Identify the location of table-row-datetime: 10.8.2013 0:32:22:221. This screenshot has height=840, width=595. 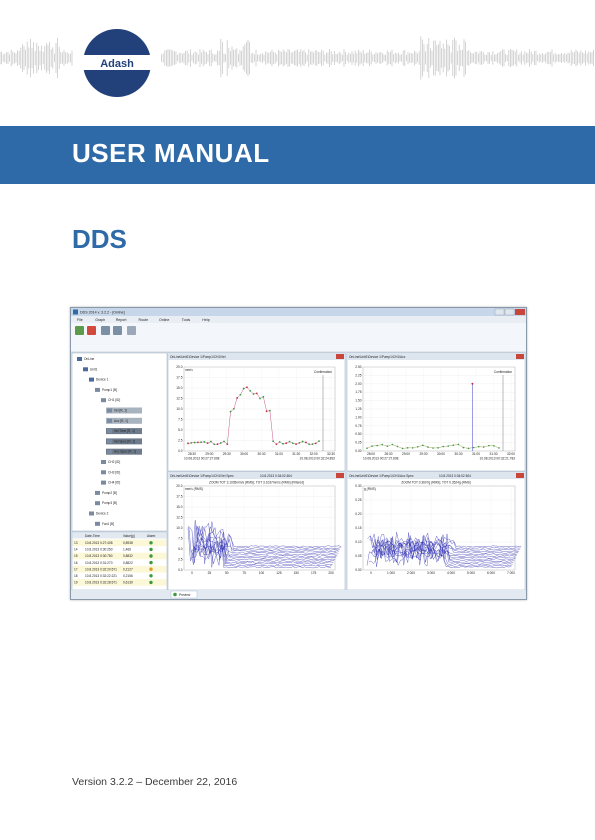
(101, 576).